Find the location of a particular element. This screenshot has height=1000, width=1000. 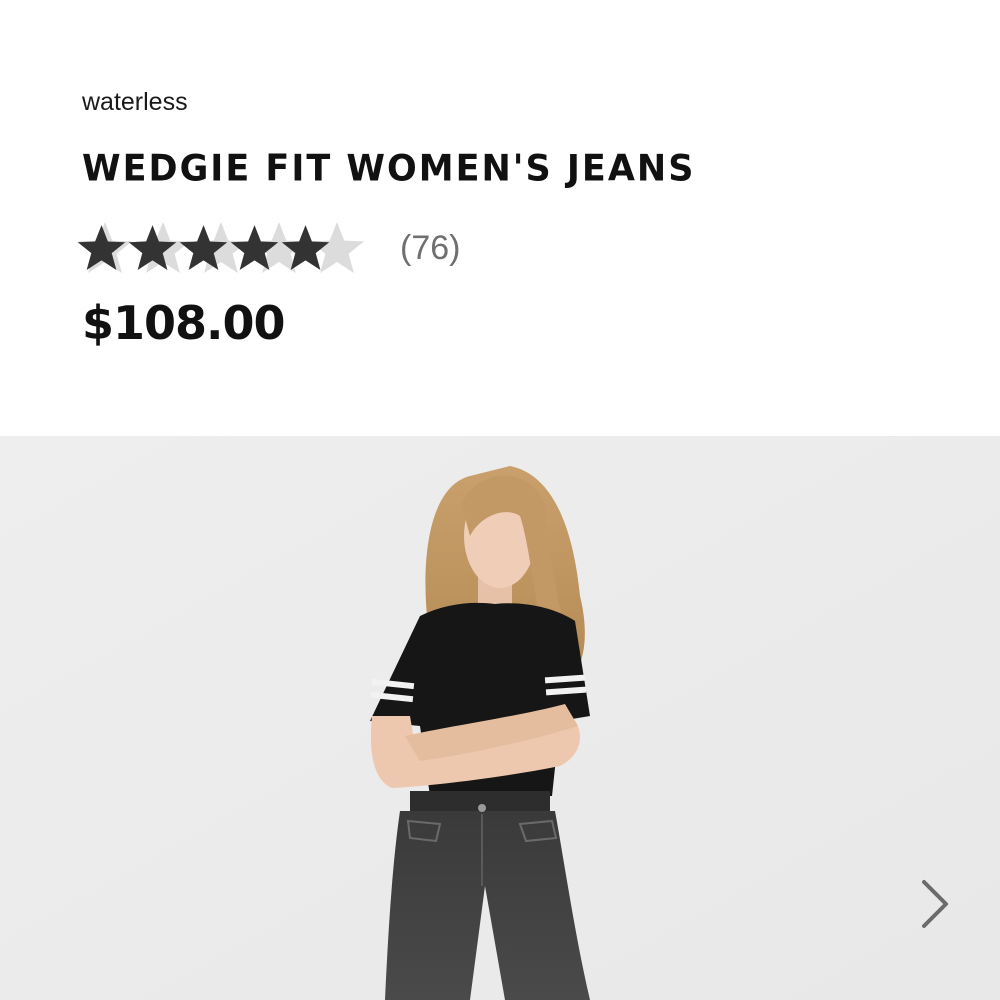

chevron-right-icon is located at coordinates (935, 904).